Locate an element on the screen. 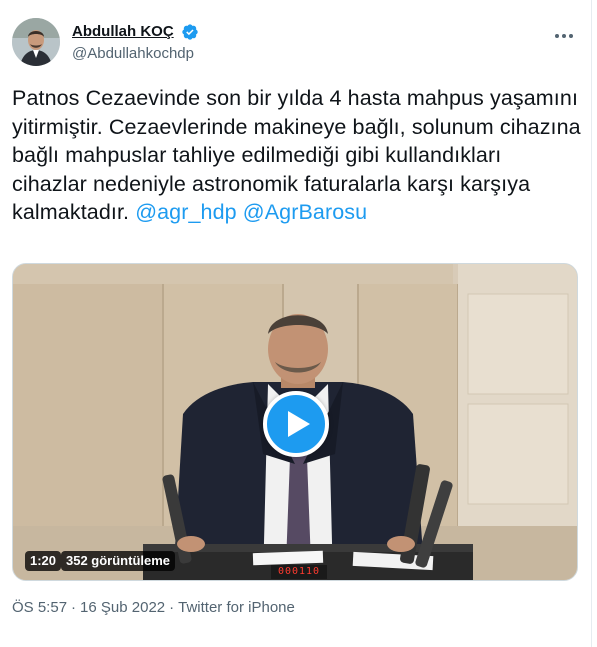  mention-agrbarosu: @AgrBarosu is located at coordinates (305, 212).